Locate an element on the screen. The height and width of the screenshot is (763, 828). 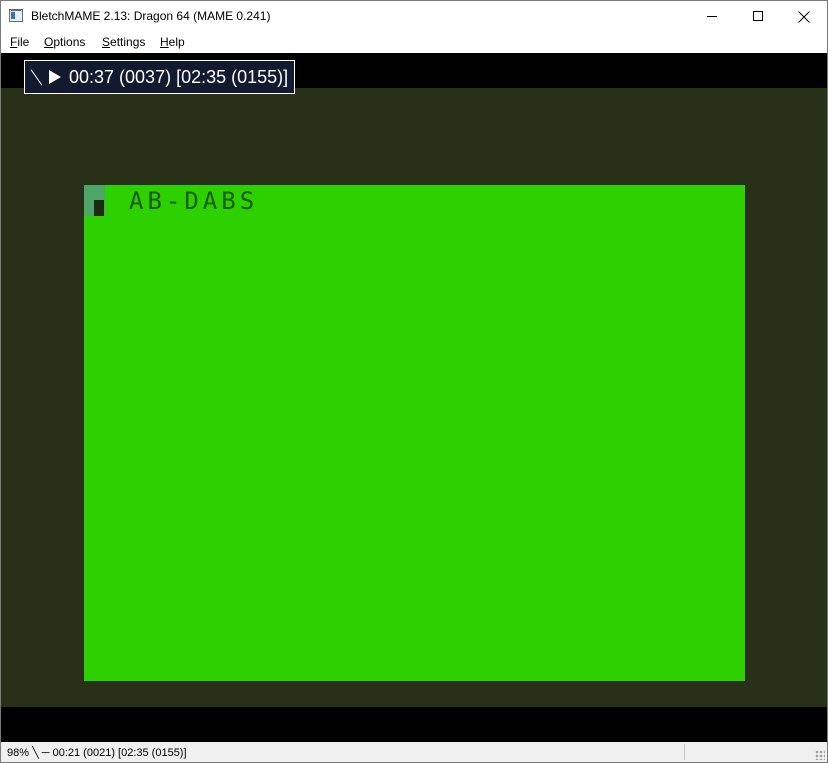
menu-file-label: ile is located at coordinates (23, 42).